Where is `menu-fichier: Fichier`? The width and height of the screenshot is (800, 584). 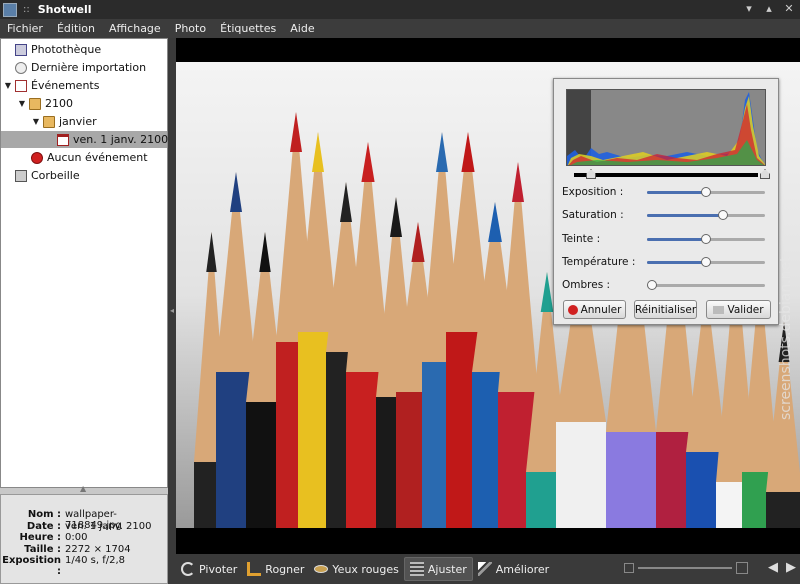
menu-fichier: Fichier is located at coordinates (25, 28).